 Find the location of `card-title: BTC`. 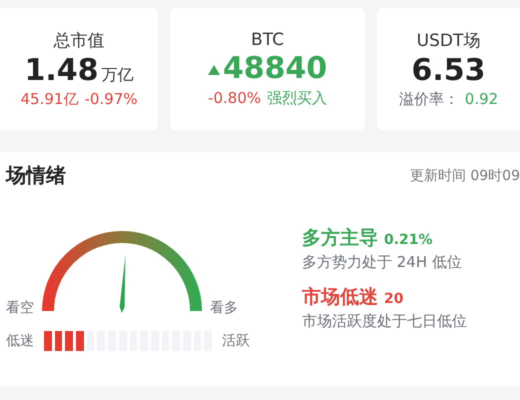

card-title: BTC is located at coordinates (267, 40).